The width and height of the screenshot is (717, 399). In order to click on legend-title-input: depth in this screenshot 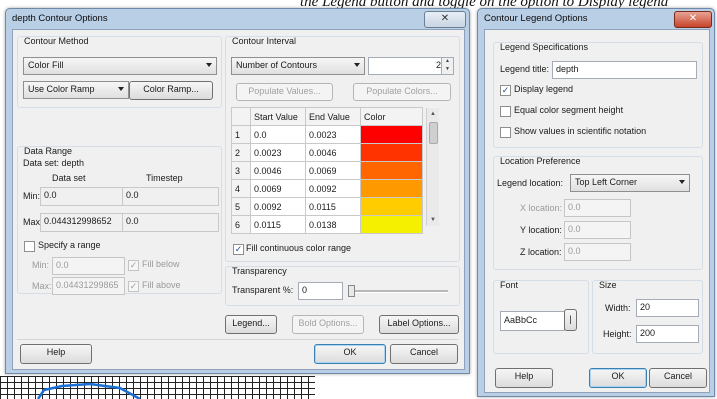, I will do `click(624, 70)`.